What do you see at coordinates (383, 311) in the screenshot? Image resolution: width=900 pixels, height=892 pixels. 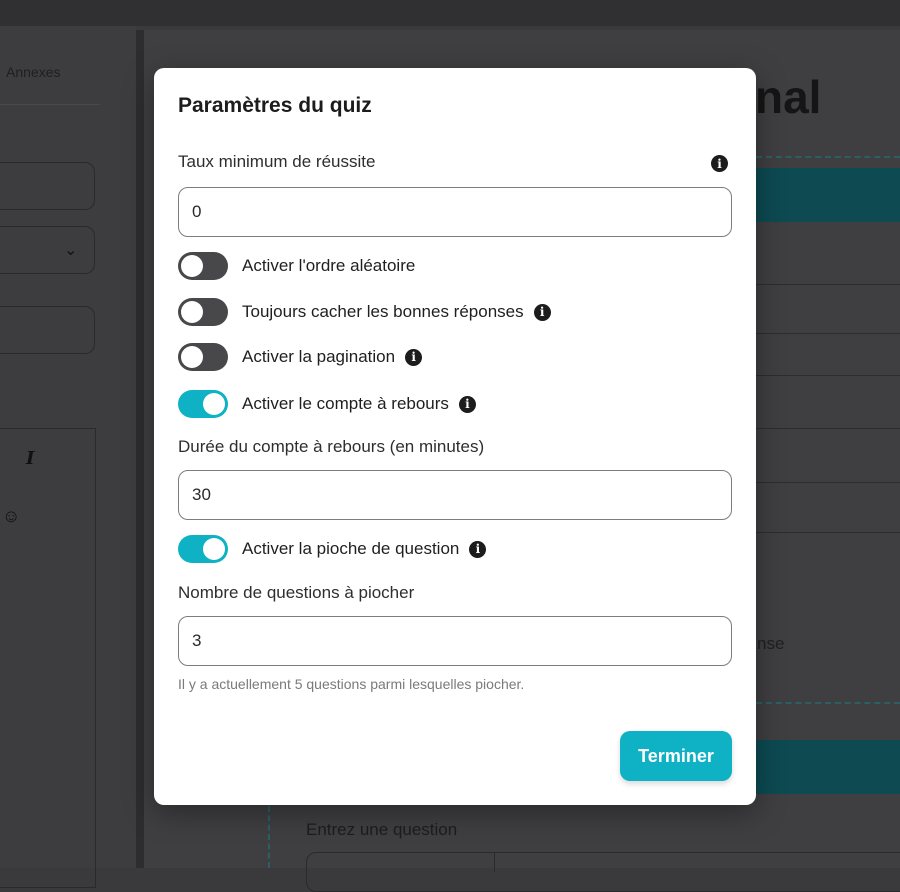 I see `hide-answers-label: Toujours cacher les bonnes réponses` at bounding box center [383, 311].